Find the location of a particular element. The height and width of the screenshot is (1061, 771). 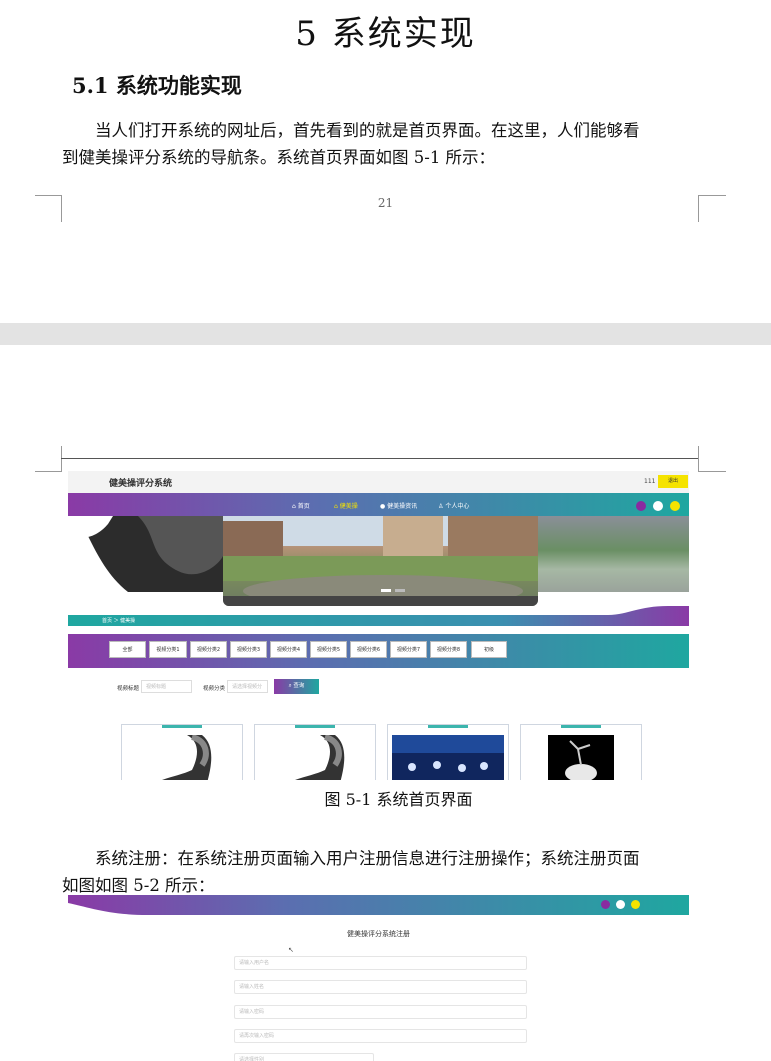

carousel-slide-main is located at coordinates (380, 561).